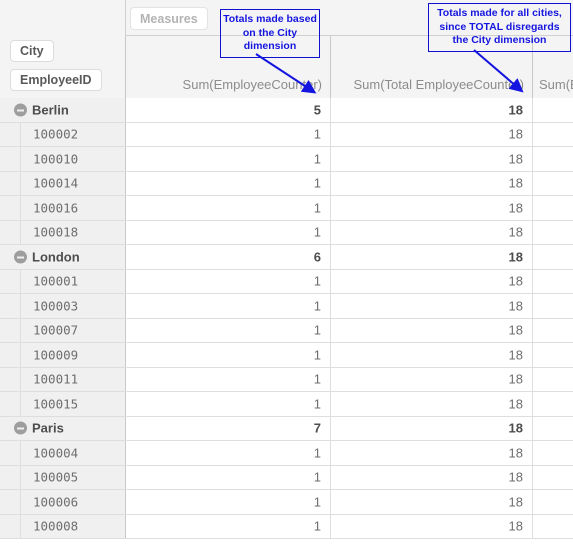 The width and height of the screenshot is (573, 548). I want to click on dimension-cell: 100018, so click(63, 232).